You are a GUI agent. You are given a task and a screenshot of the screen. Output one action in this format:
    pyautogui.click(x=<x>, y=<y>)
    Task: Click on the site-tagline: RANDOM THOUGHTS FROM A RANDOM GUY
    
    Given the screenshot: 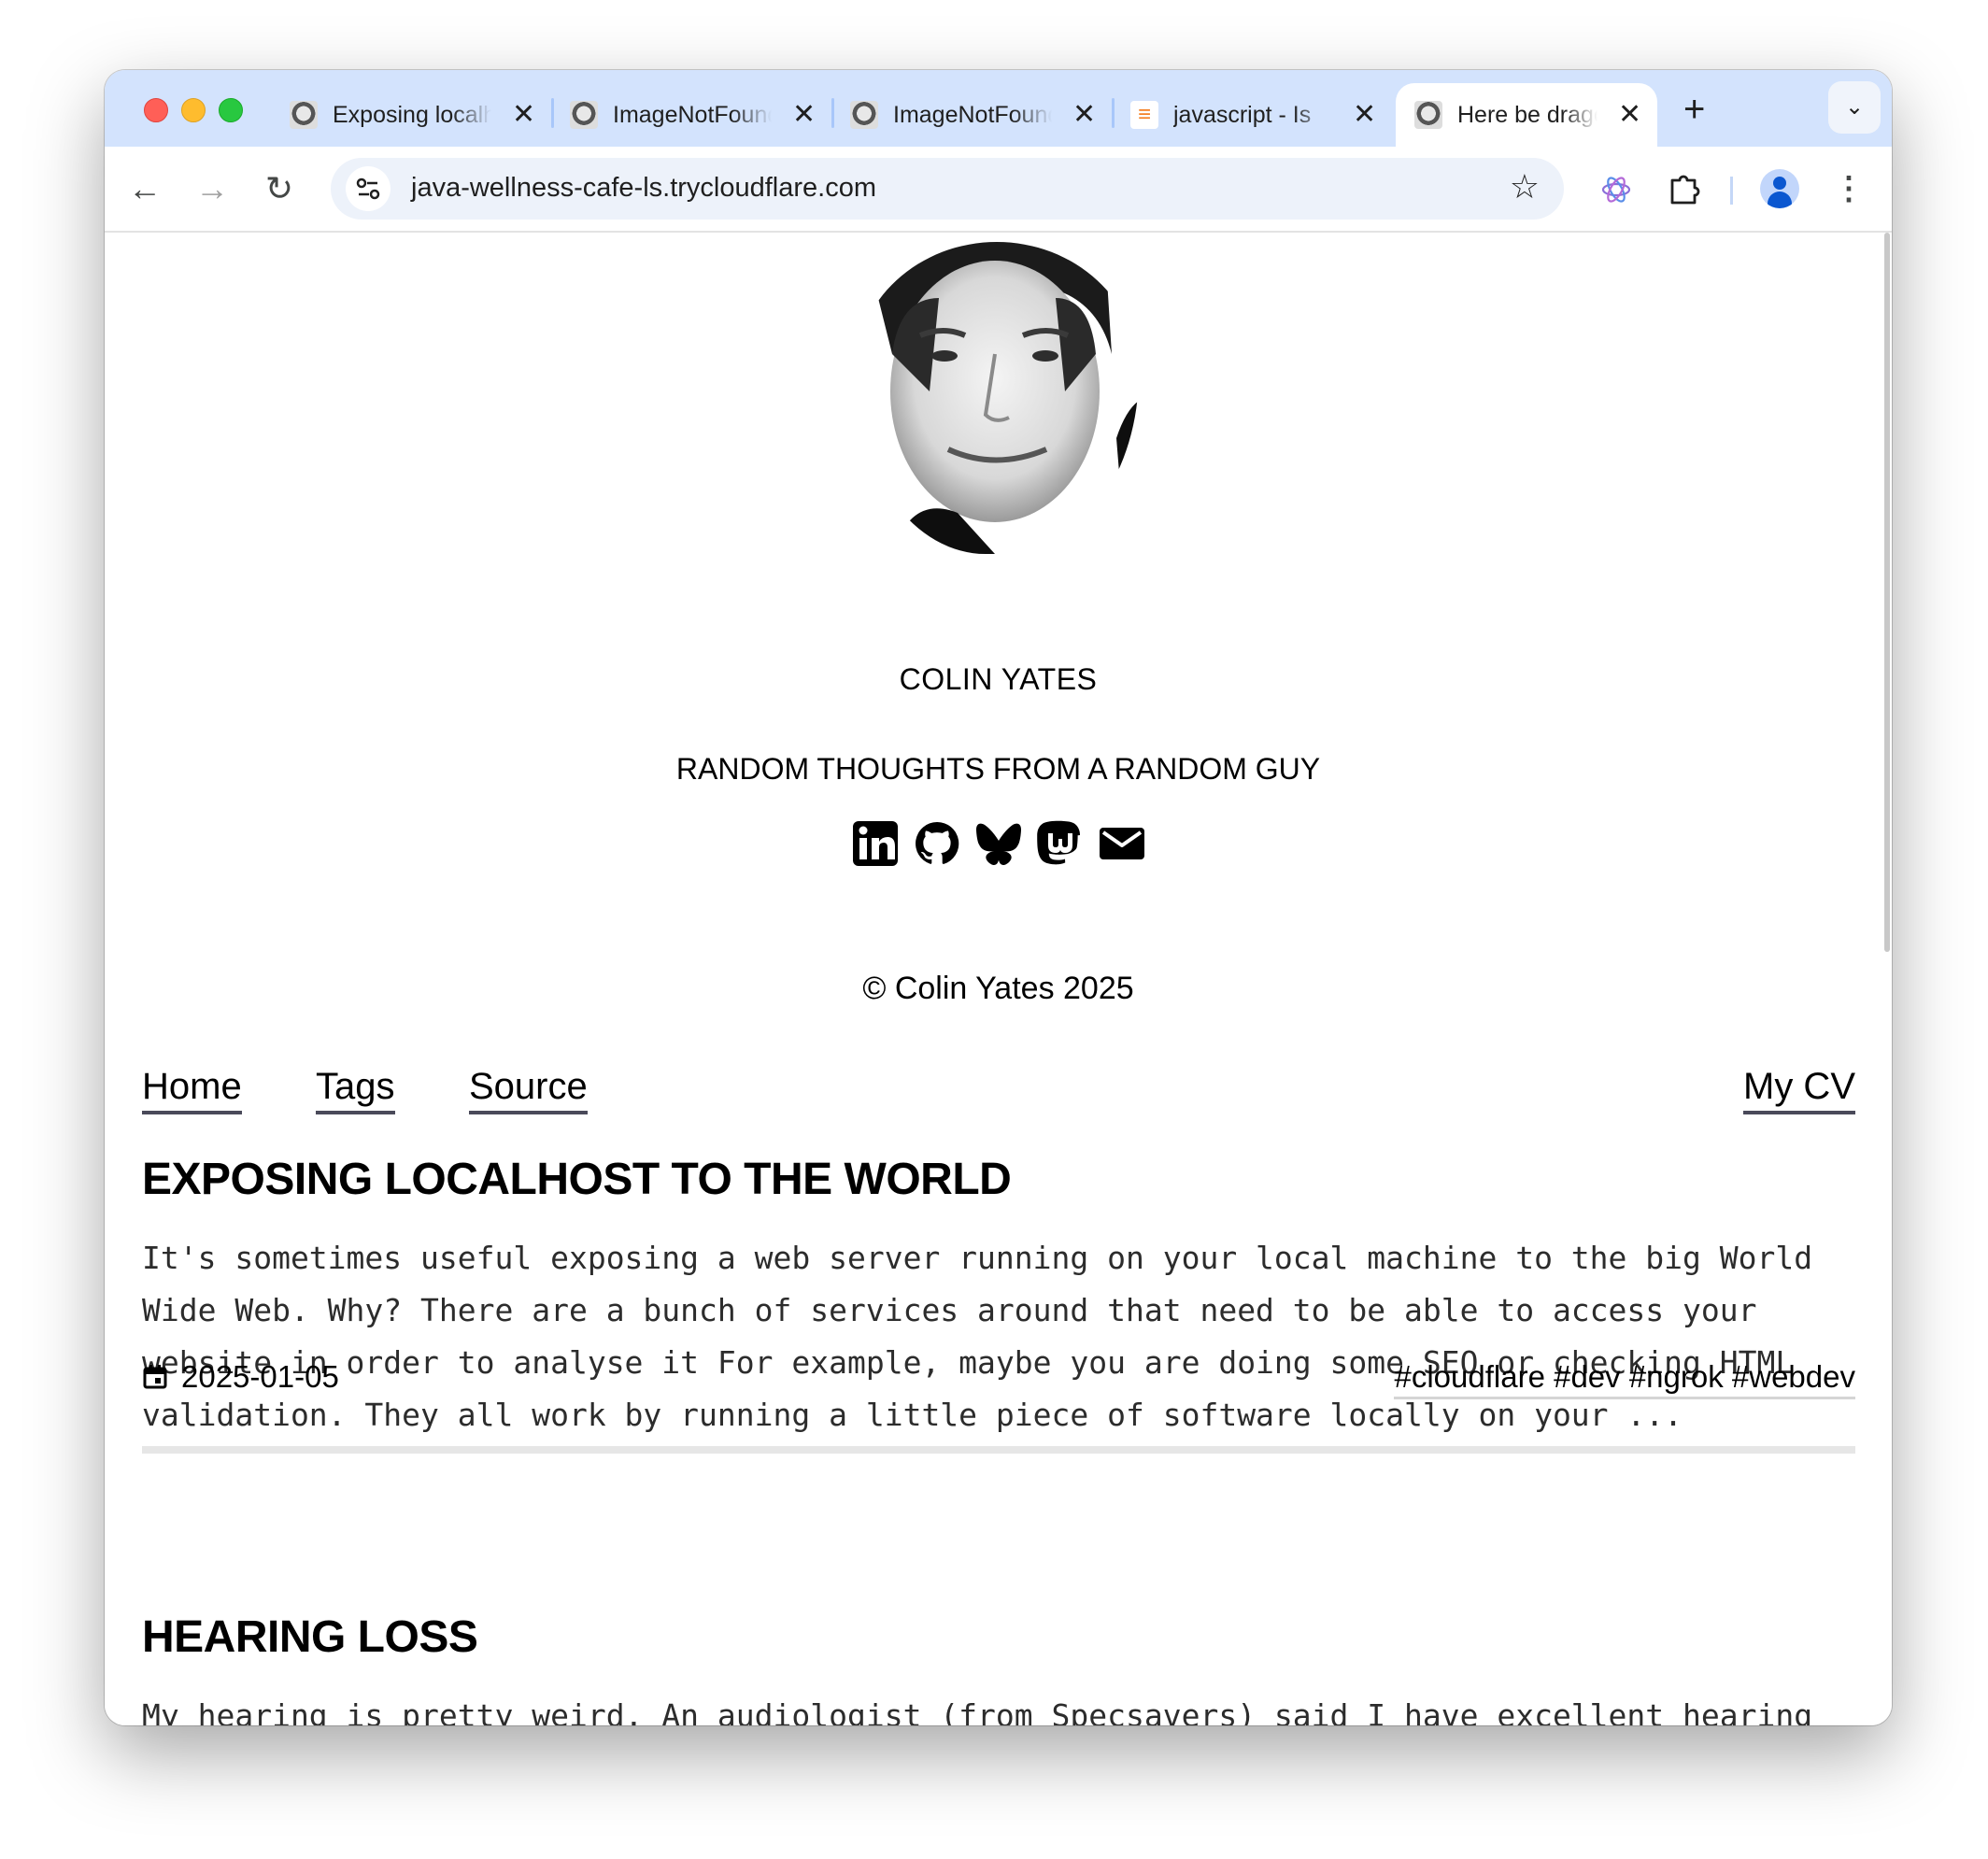 What is the action you would take?
    pyautogui.click(x=998, y=769)
    